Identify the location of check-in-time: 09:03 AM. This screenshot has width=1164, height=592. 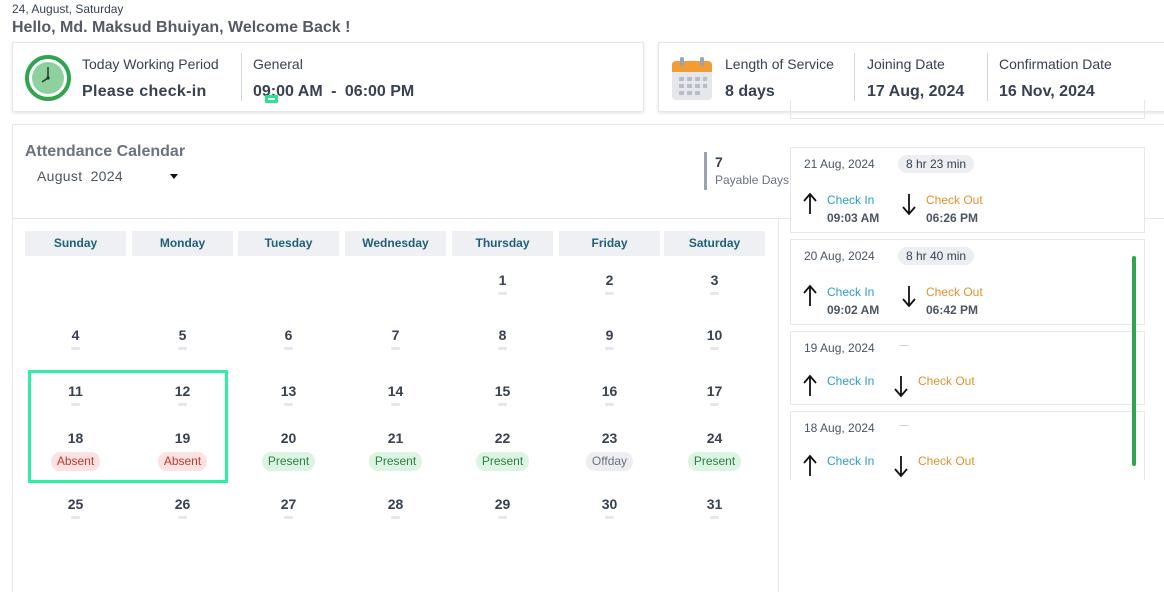
(853, 218).